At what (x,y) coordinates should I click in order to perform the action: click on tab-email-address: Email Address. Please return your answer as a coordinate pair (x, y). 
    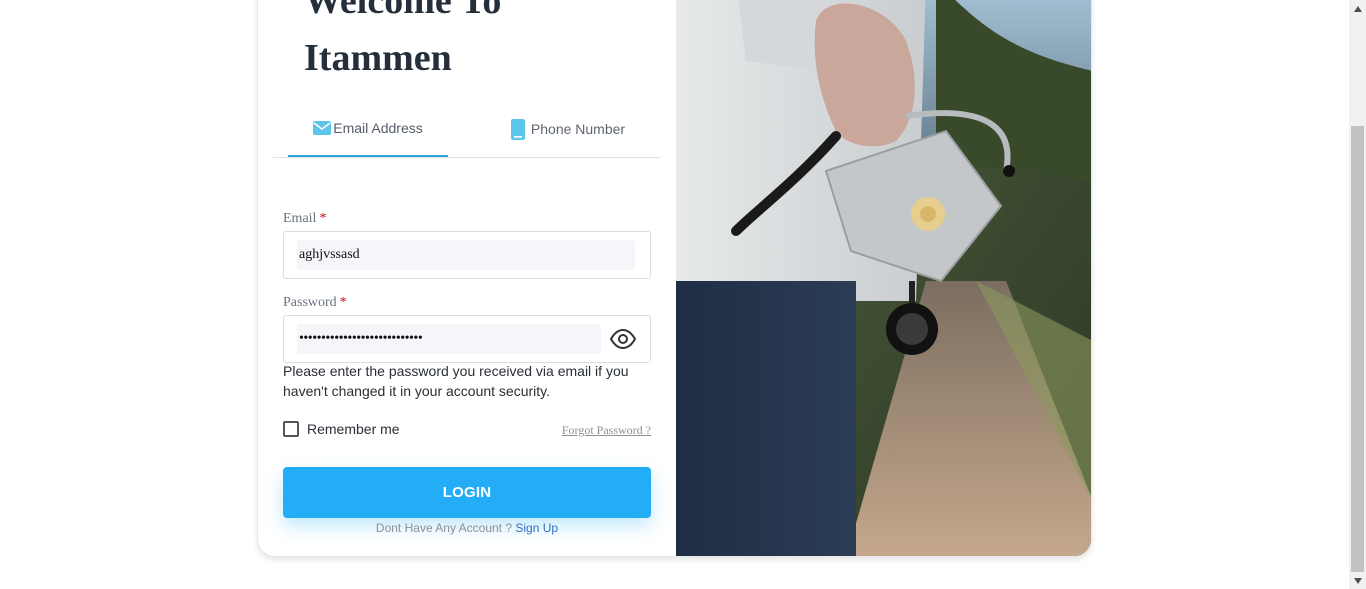
    Looking at the image, I should click on (368, 129).